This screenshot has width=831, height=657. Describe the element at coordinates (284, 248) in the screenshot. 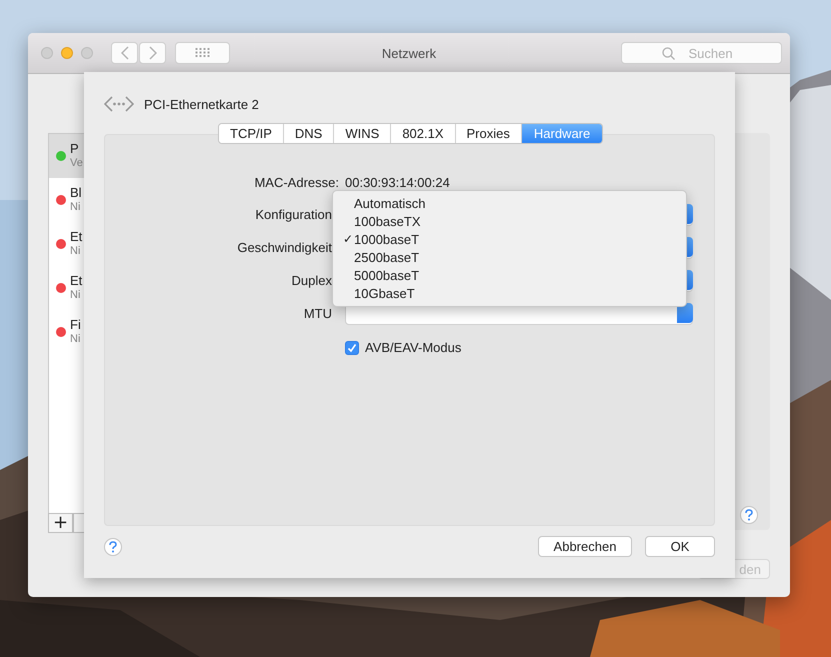

I see `field-label: Geschwindigkeit` at that location.